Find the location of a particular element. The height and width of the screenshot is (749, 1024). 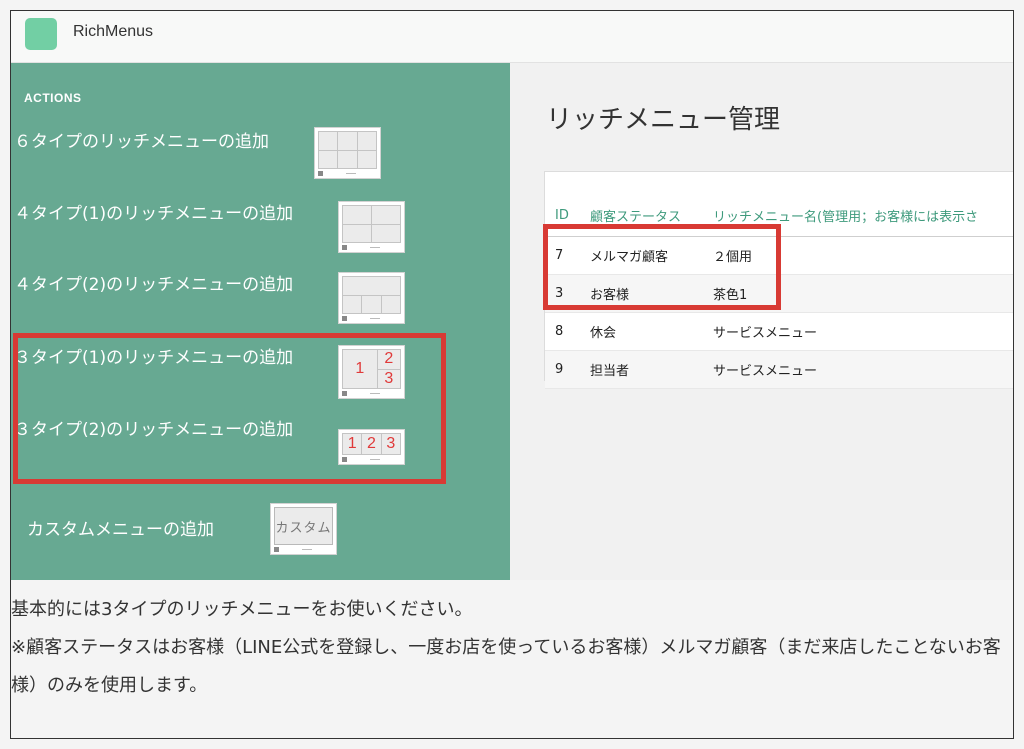

action-label: ６タイプのリッチメニューの追加 is located at coordinates (141, 142).